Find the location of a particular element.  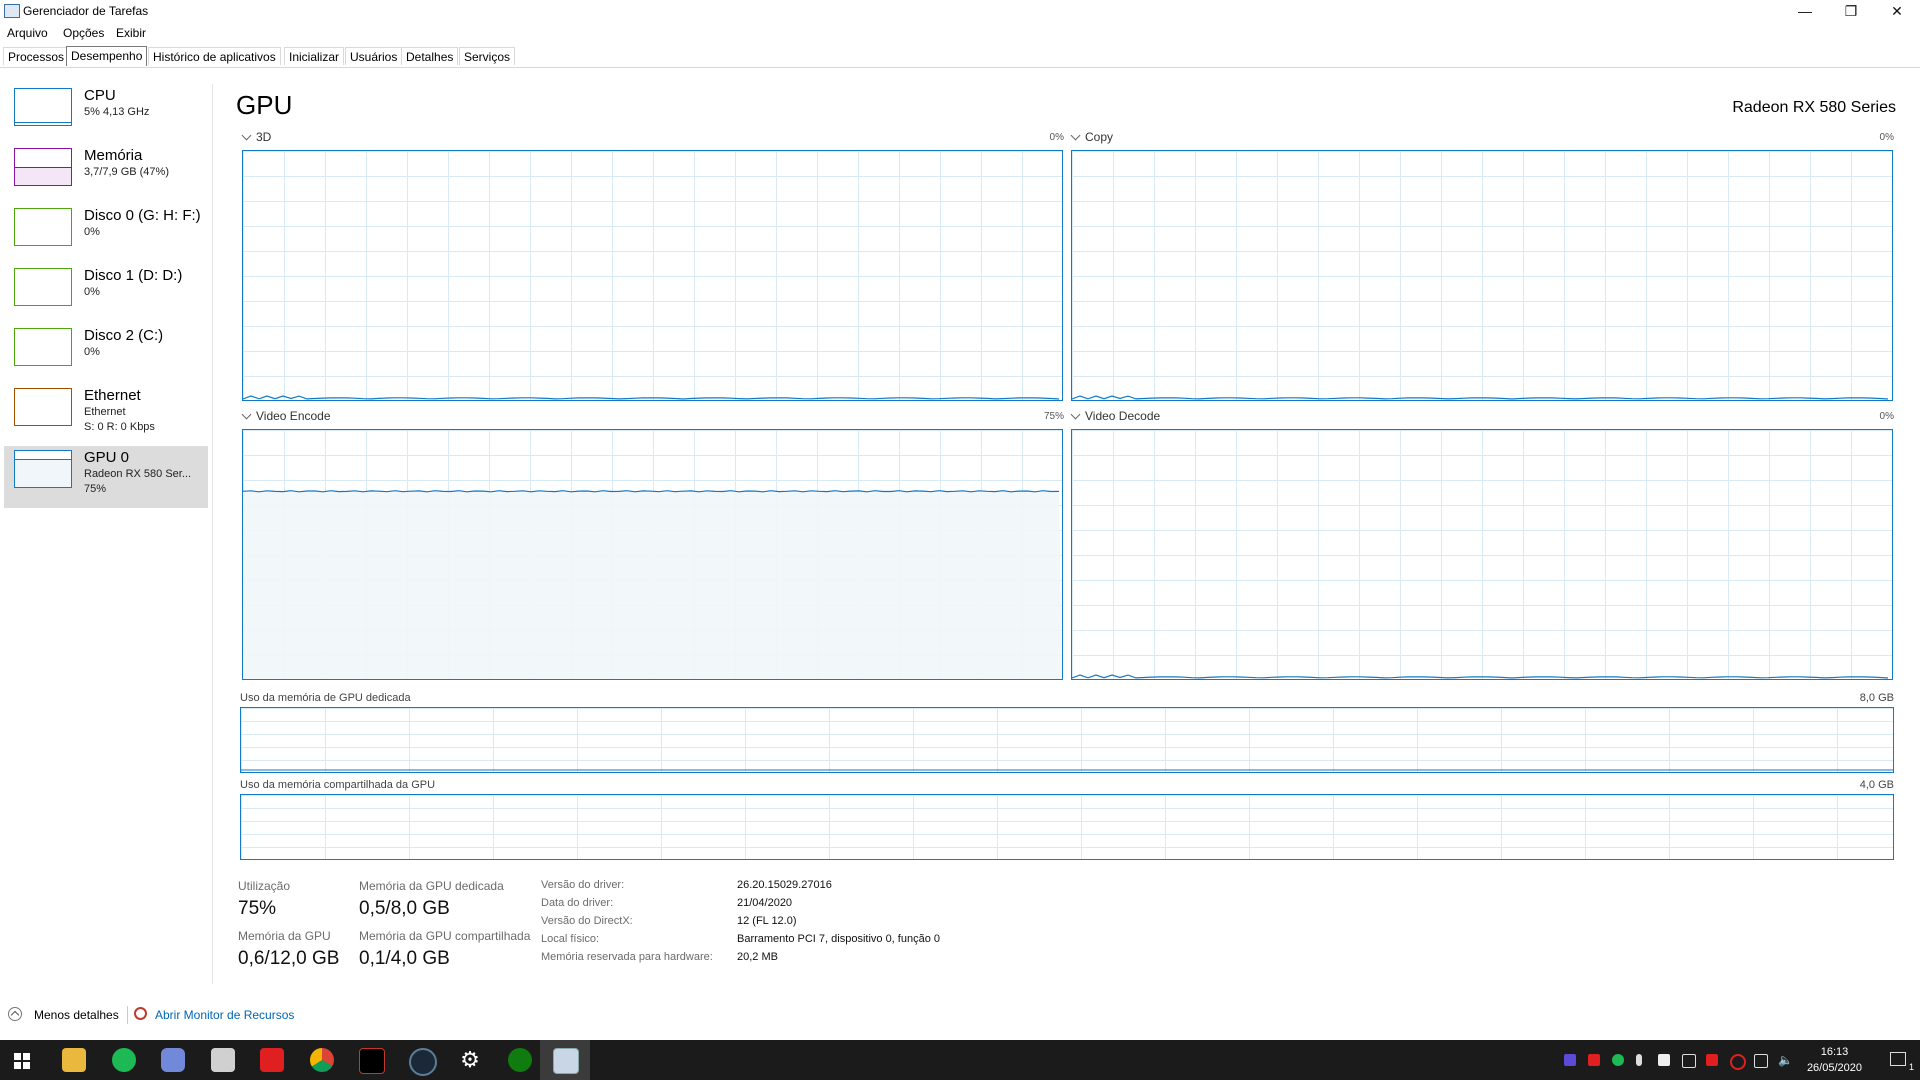

sidebar-item-name: Ethernet is located at coordinates (112, 395).